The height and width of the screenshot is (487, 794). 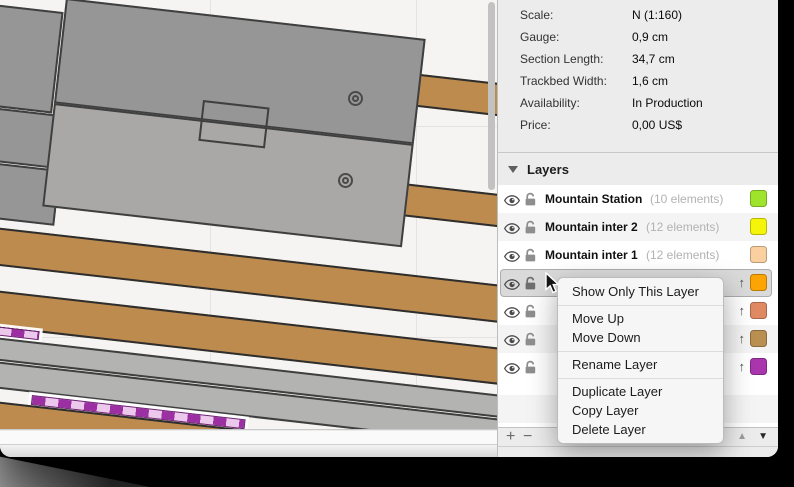 What do you see at coordinates (687, 199) in the screenshot?
I see `layer-element-count: (10 elements)` at bounding box center [687, 199].